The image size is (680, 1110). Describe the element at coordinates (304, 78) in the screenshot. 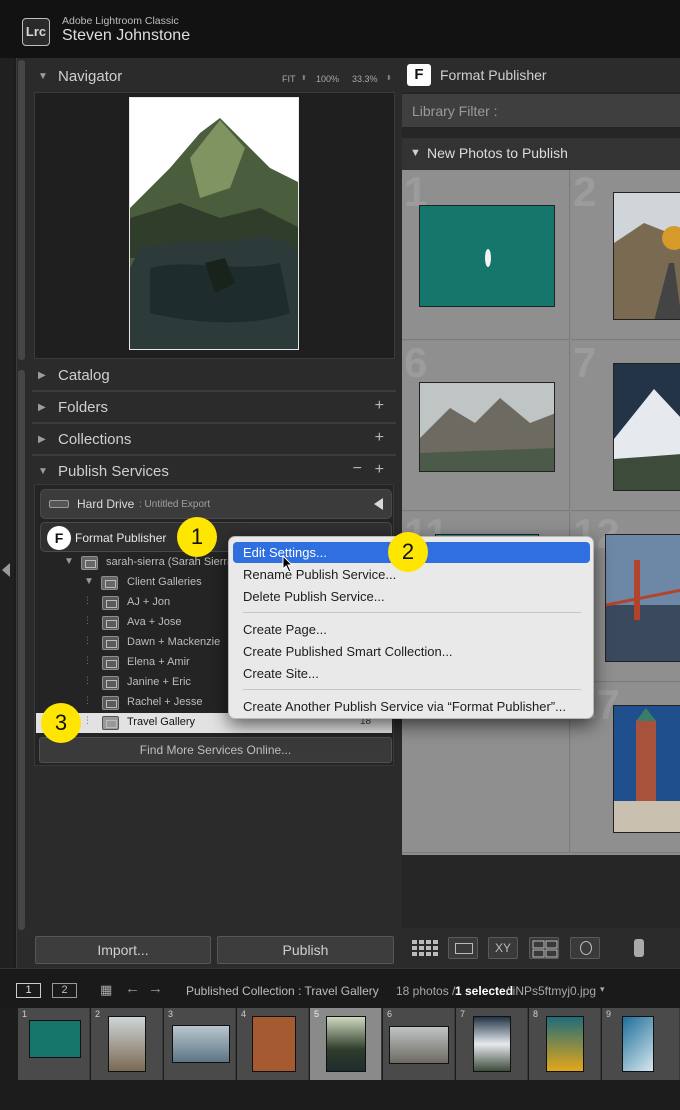

I see `zoom-fit-arrows-icon: ⬍` at that location.